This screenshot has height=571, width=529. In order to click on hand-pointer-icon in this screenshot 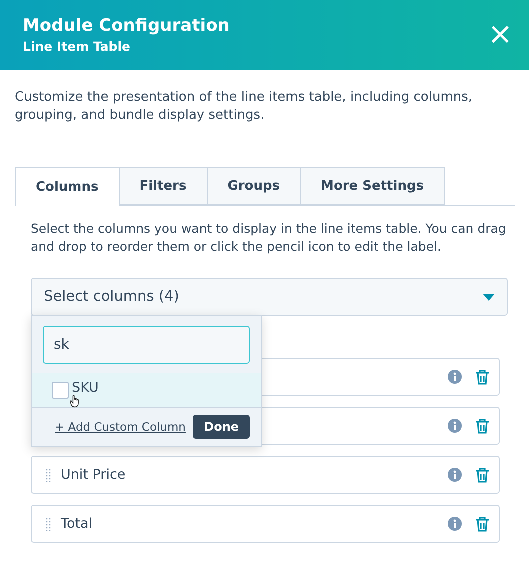, I will do `click(75, 401)`.